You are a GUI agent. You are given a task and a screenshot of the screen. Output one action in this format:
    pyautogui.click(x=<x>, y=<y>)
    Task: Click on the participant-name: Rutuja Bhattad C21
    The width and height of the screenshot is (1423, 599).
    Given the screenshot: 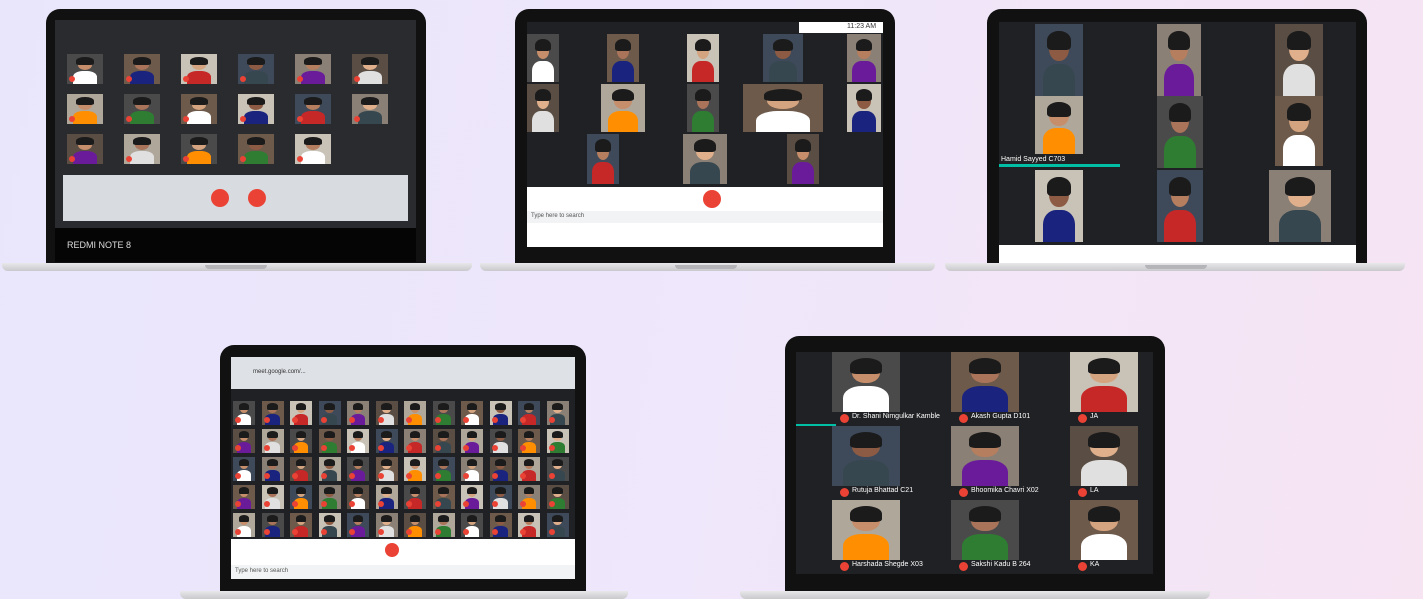 What is the action you would take?
    pyautogui.click(x=883, y=490)
    